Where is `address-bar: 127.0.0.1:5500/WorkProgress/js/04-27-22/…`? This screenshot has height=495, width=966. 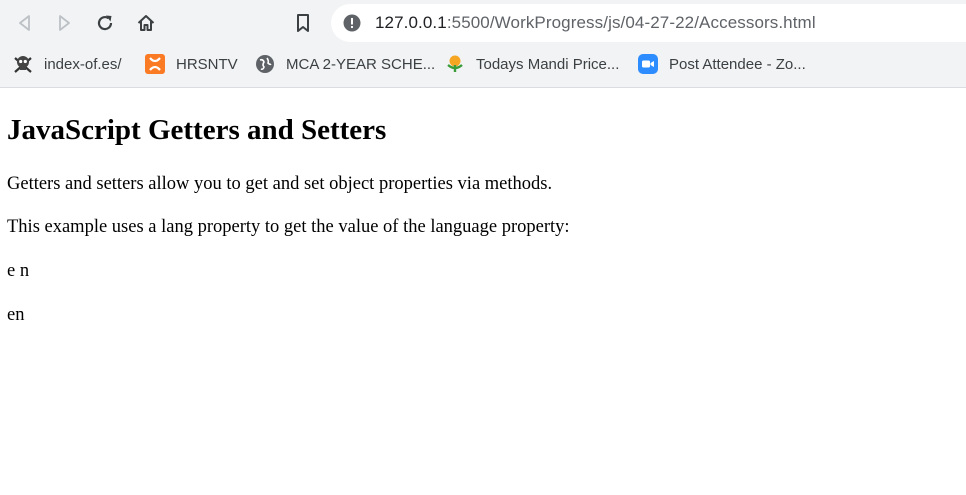
address-bar: 127.0.0.1:5500/WorkProgress/js/04-27-22/… is located at coordinates (648, 23).